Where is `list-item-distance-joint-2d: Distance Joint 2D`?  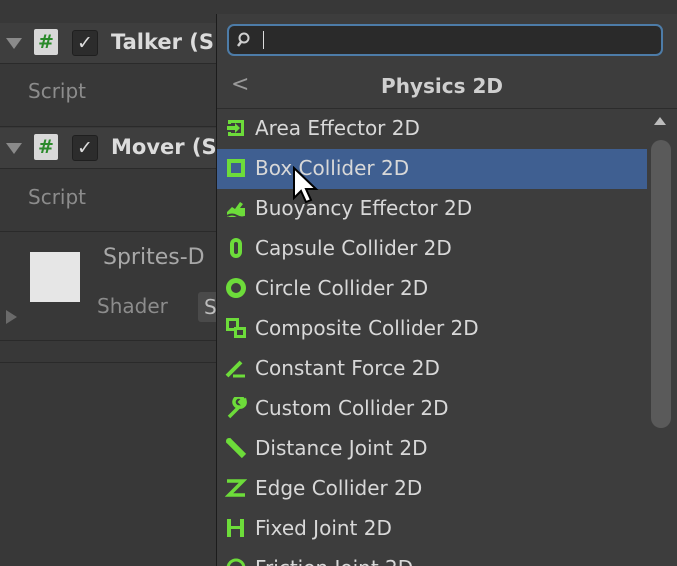 list-item-distance-joint-2d: Distance Joint 2D is located at coordinates (432, 449).